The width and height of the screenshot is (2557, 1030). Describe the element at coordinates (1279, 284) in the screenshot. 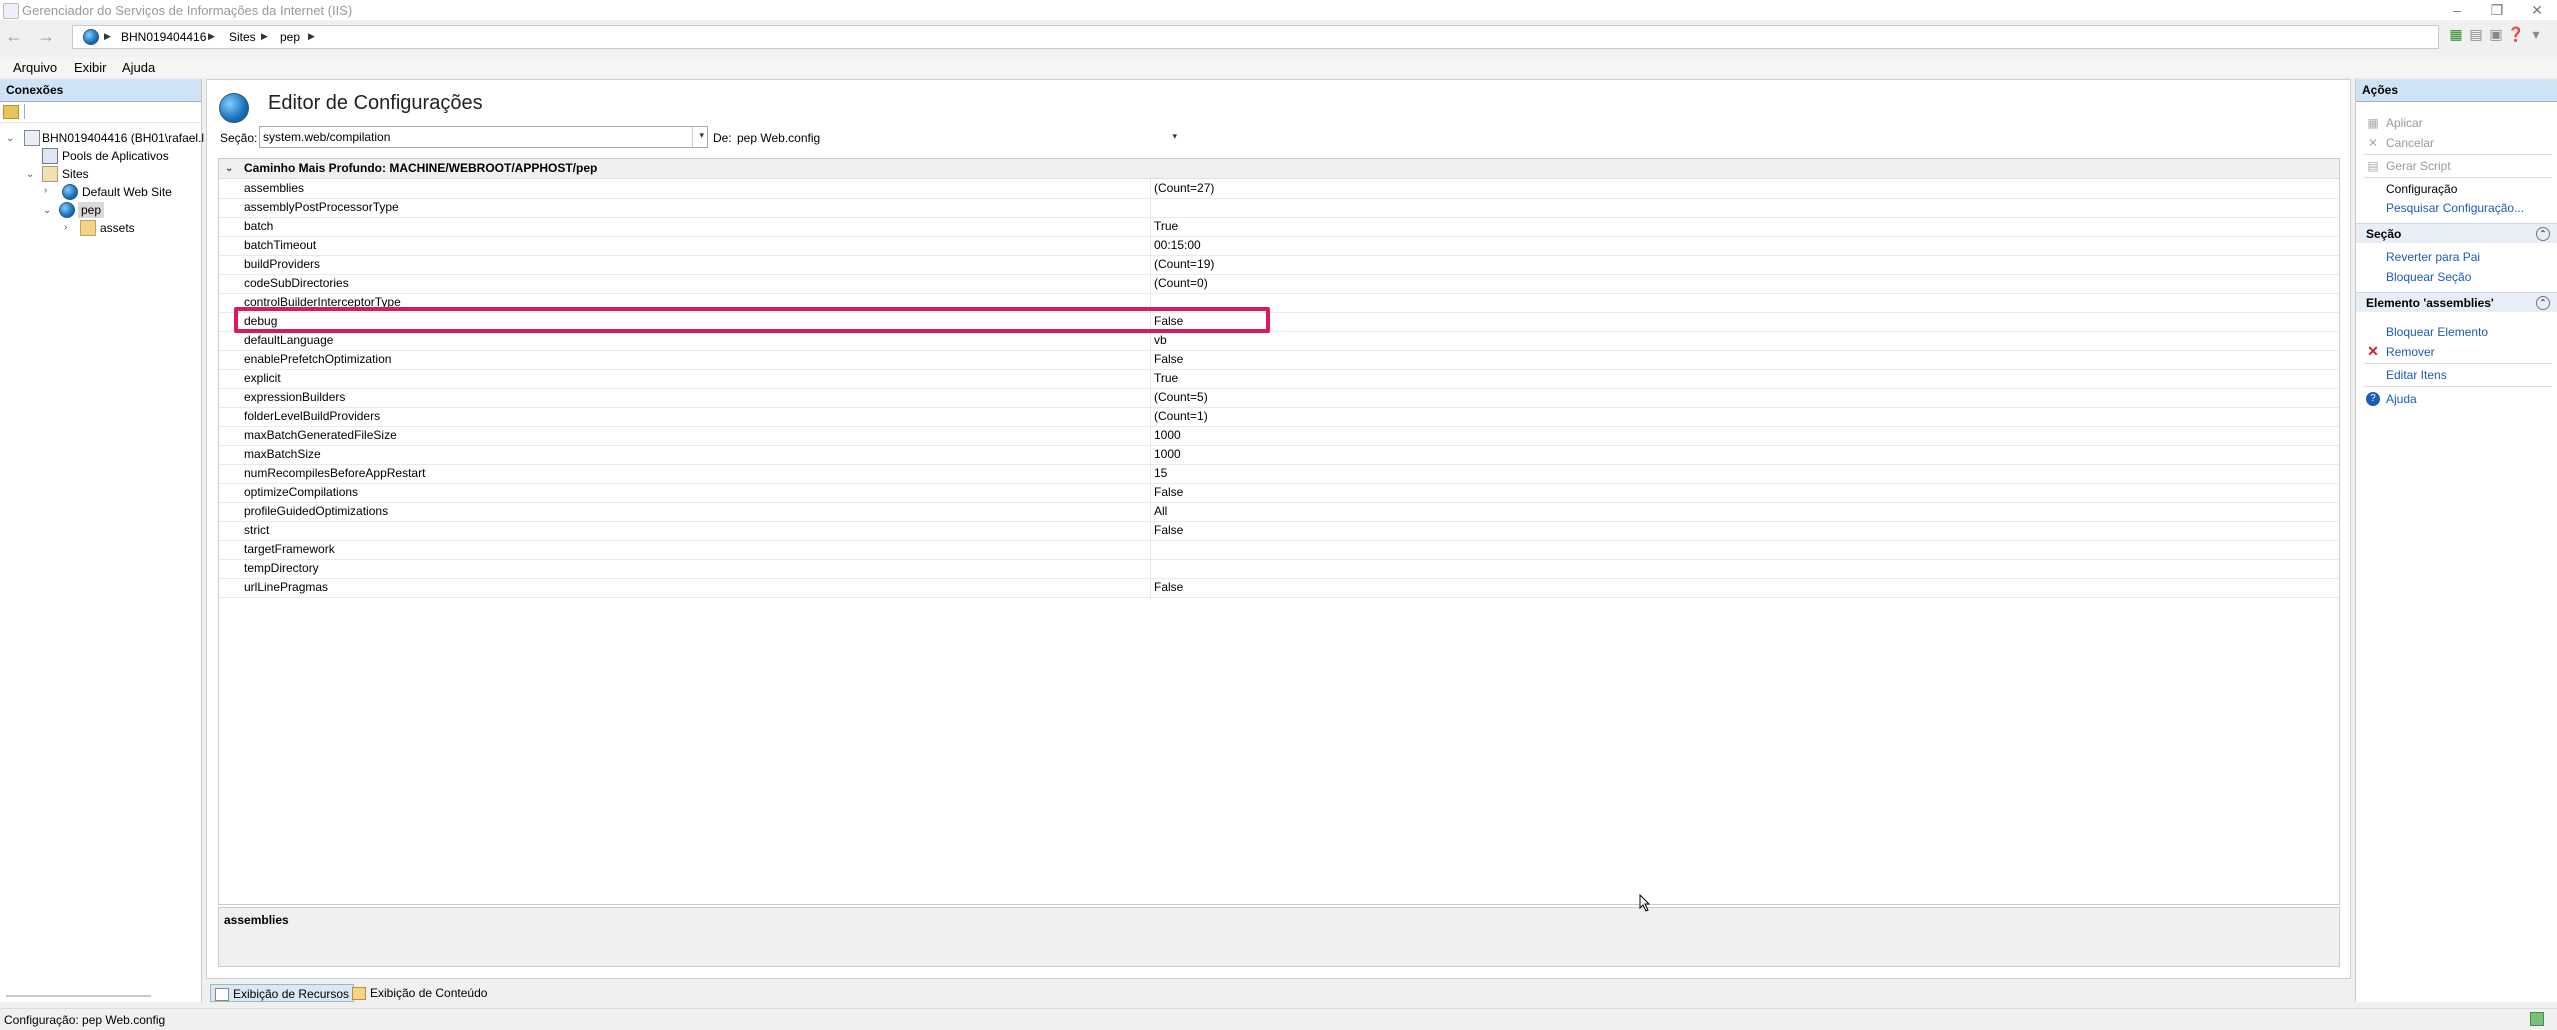

I see `table-row: codeSubDirectories (Count=0)` at that location.